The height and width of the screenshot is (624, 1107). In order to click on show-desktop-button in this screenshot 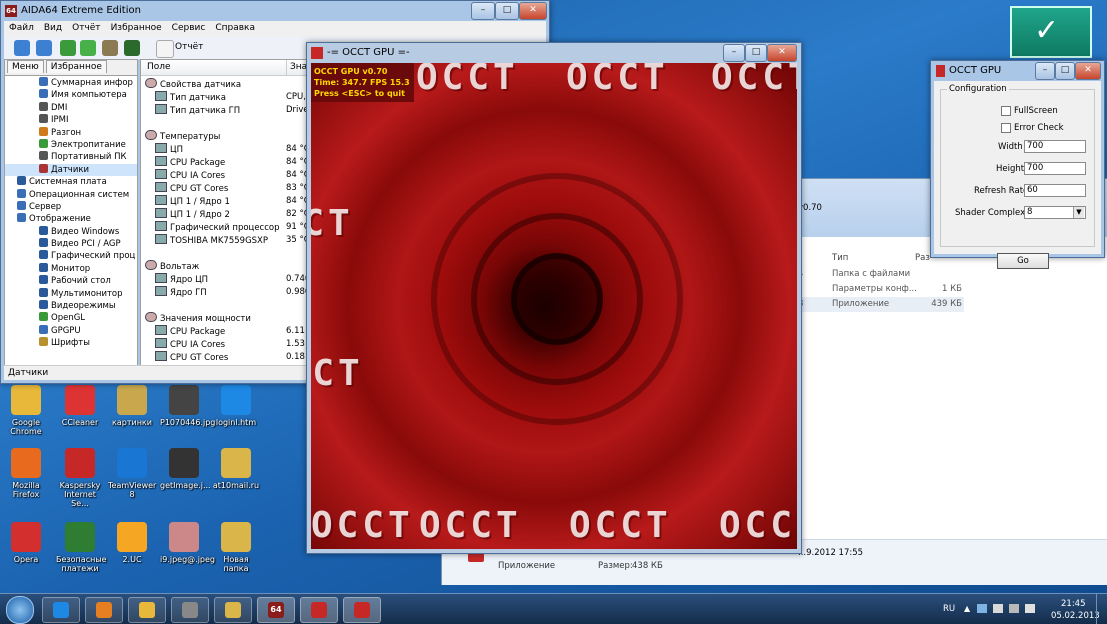, I will do `click(1101, 609)`.